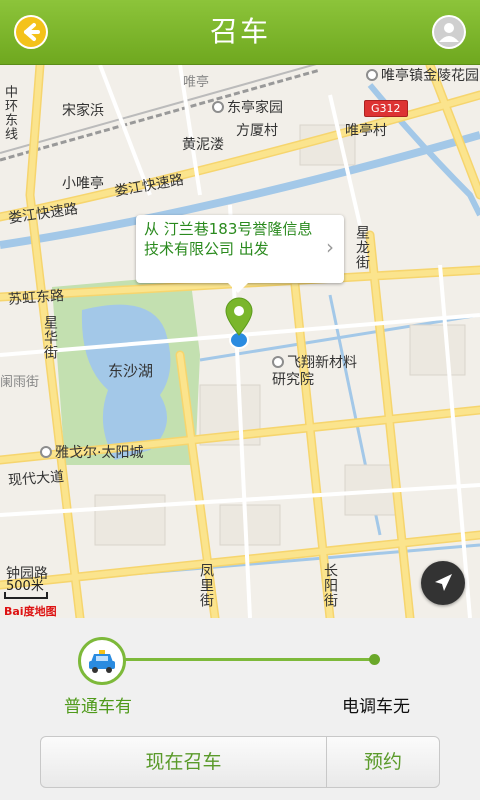  I want to click on map-label: 阑雨街, so click(20, 382).